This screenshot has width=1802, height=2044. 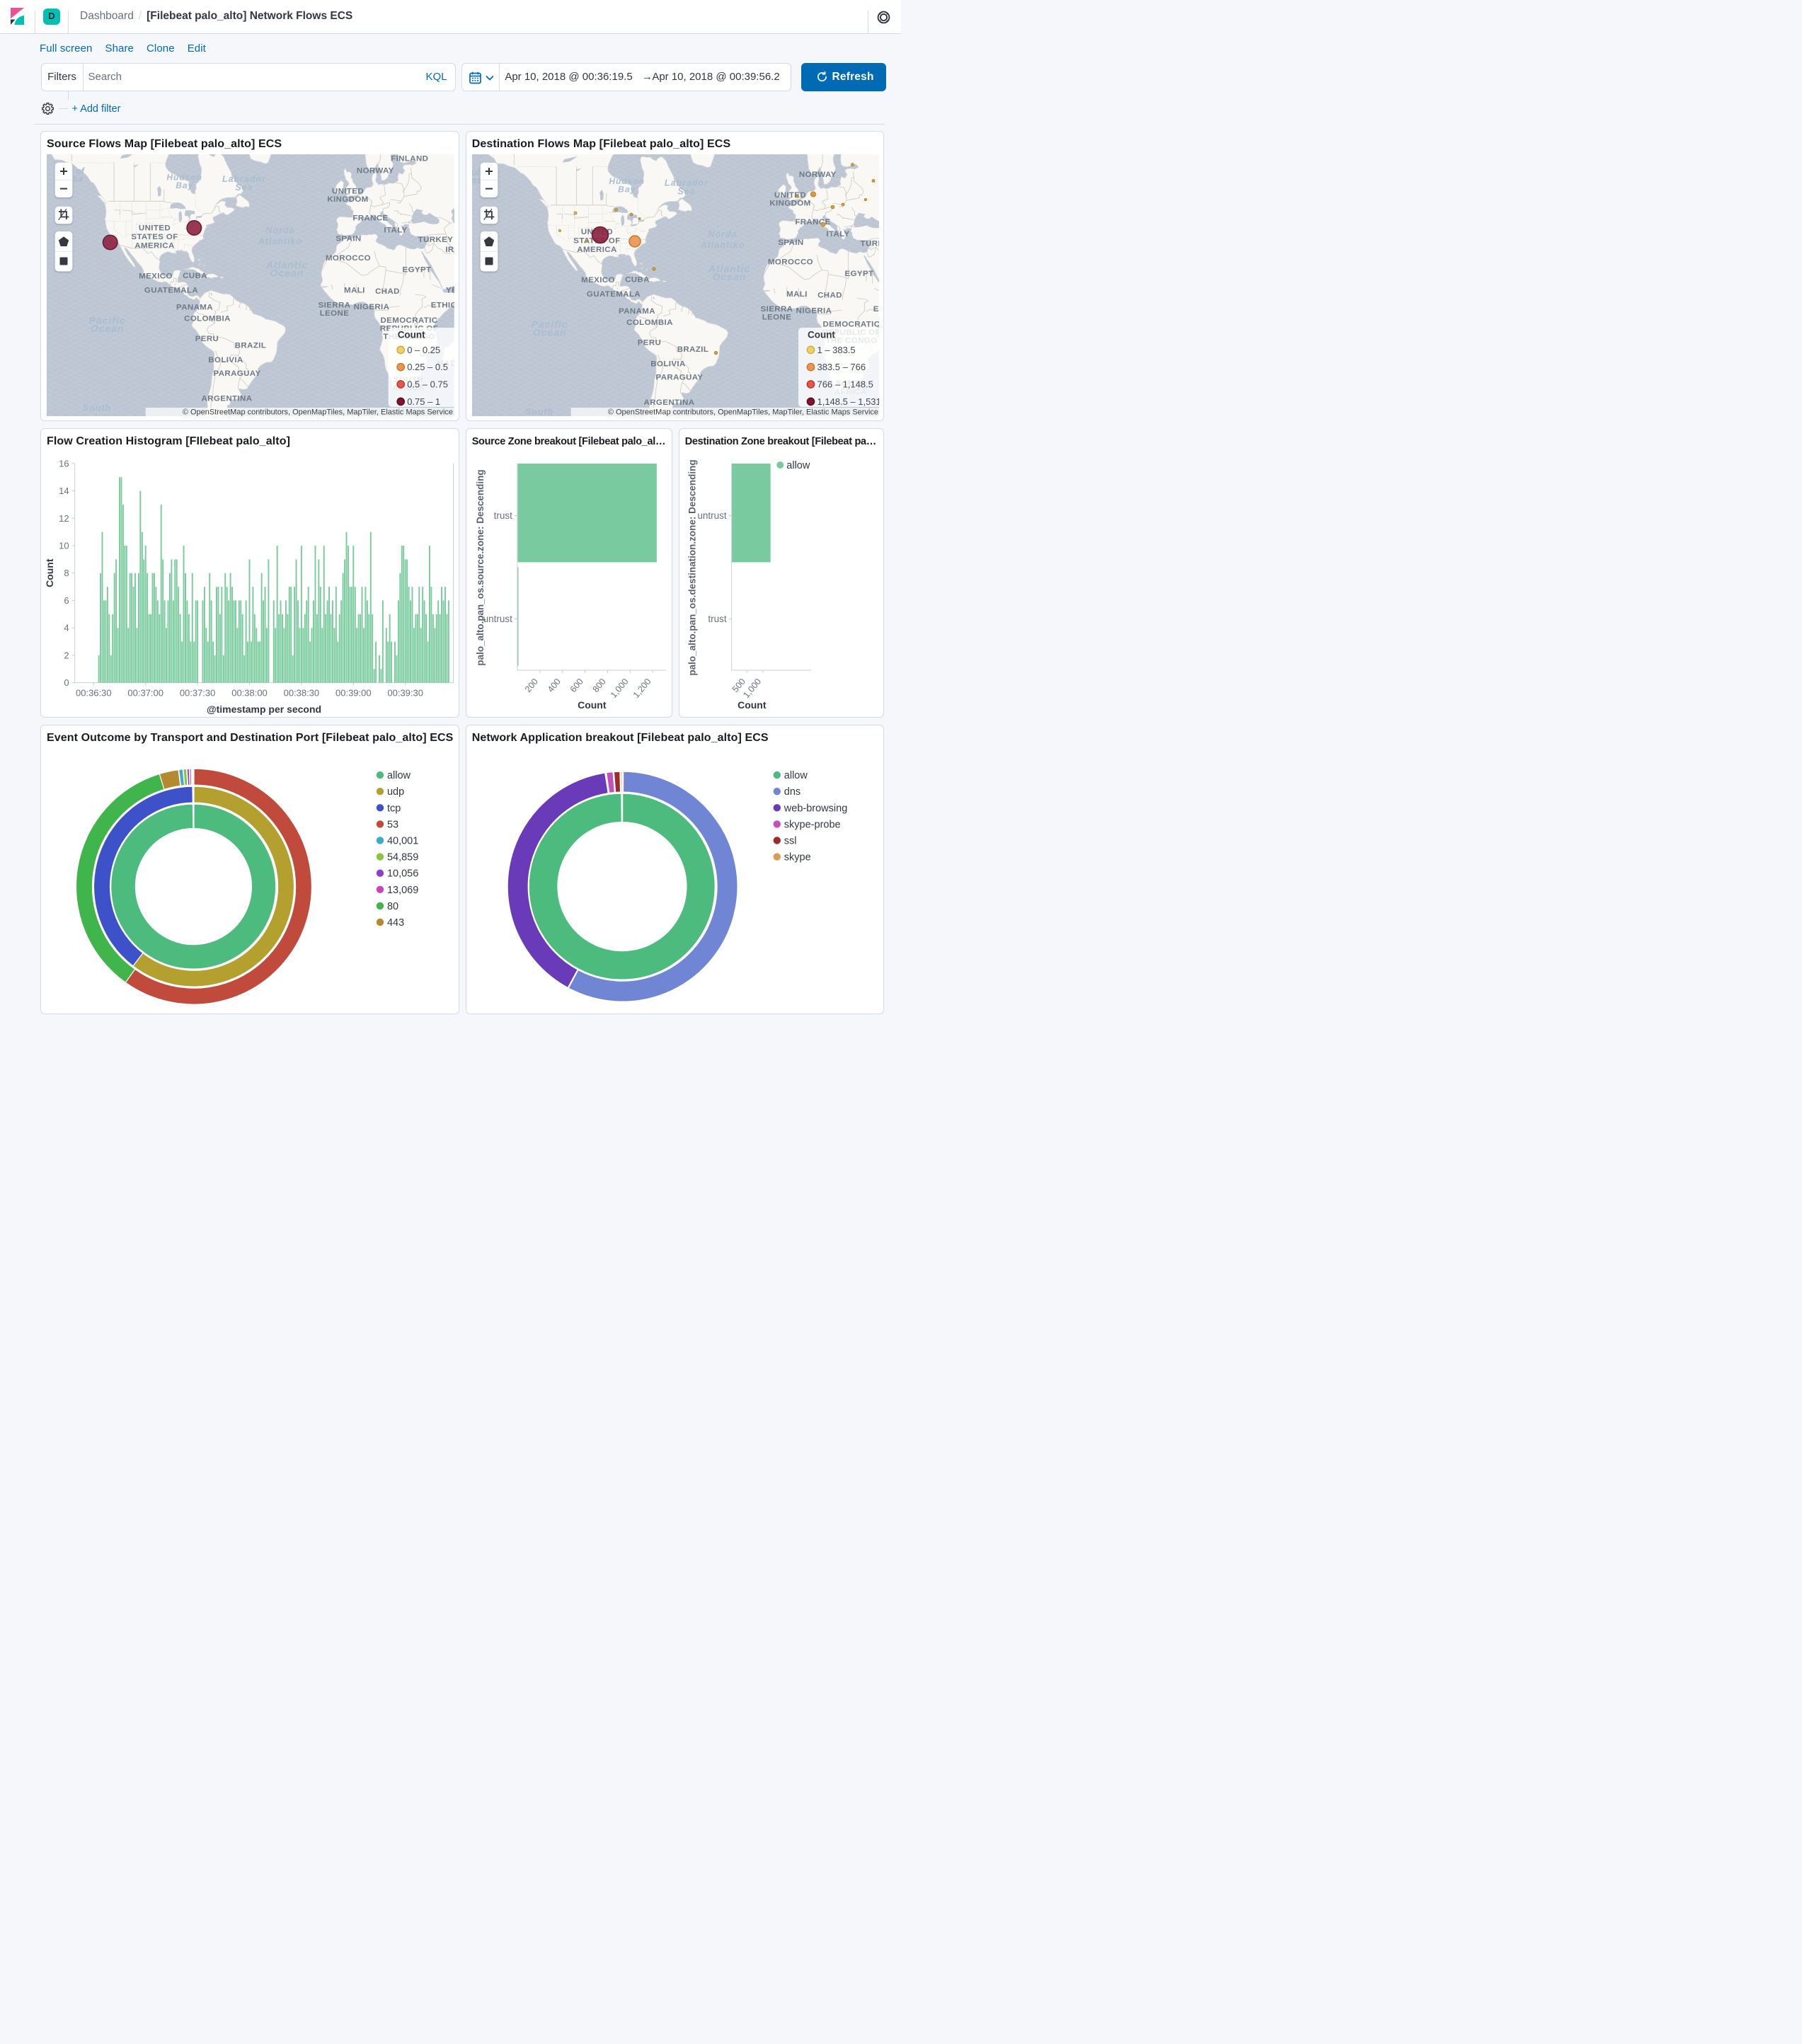 I want to click on svg-text: 54,859, so click(x=403, y=857).